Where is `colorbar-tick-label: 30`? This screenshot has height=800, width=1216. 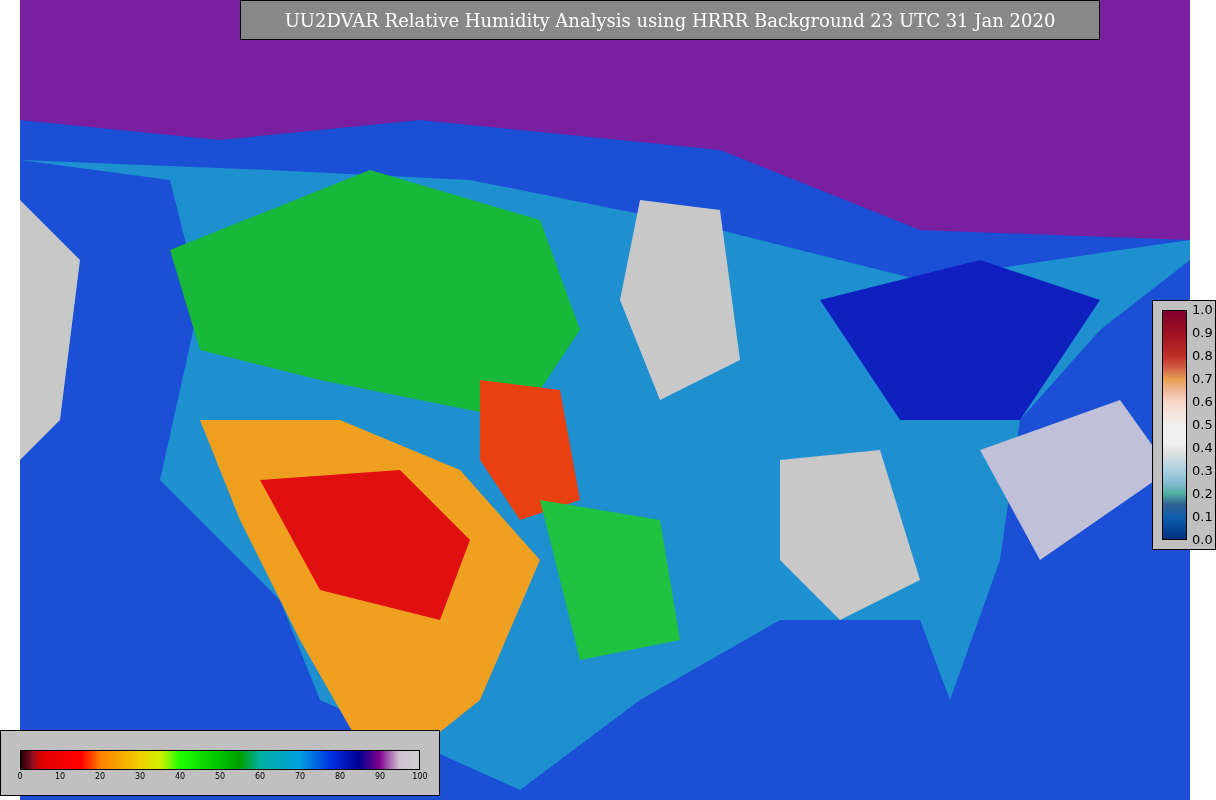
colorbar-tick-label: 30 is located at coordinates (140, 777).